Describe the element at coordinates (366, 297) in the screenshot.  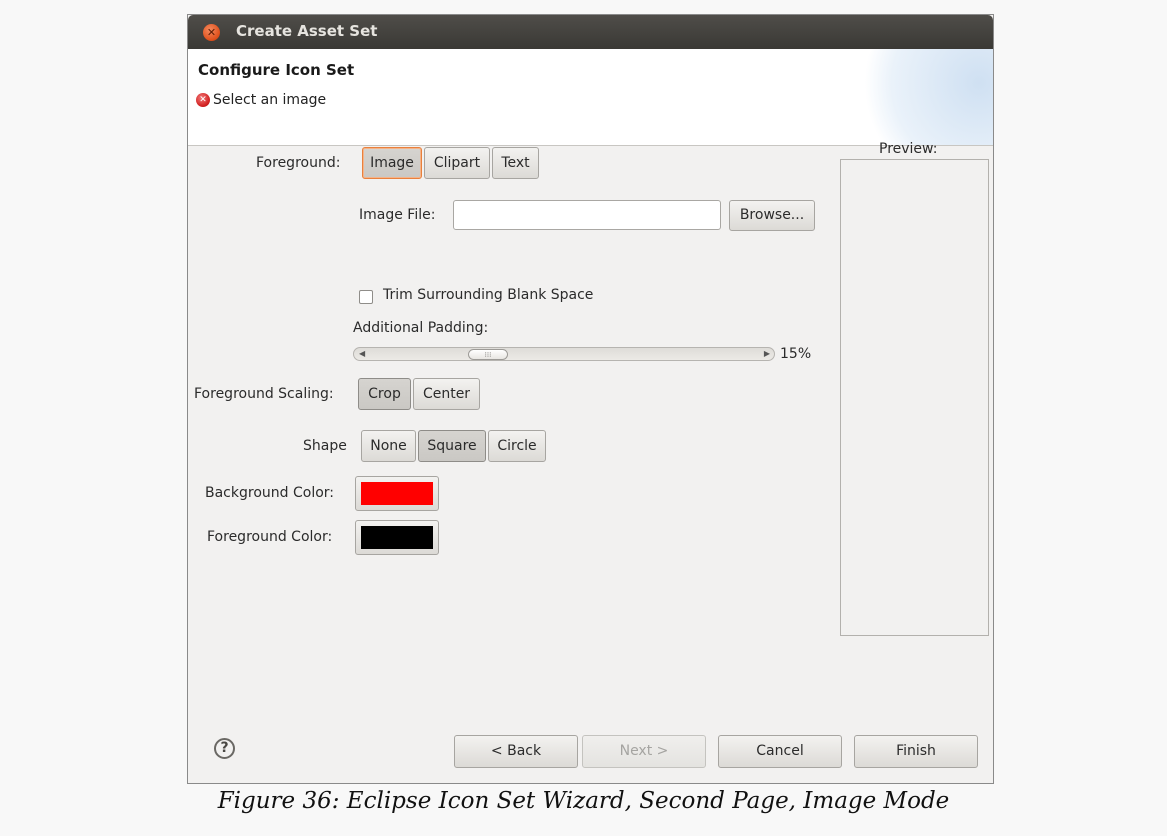
I see `trim-checkbox` at that location.